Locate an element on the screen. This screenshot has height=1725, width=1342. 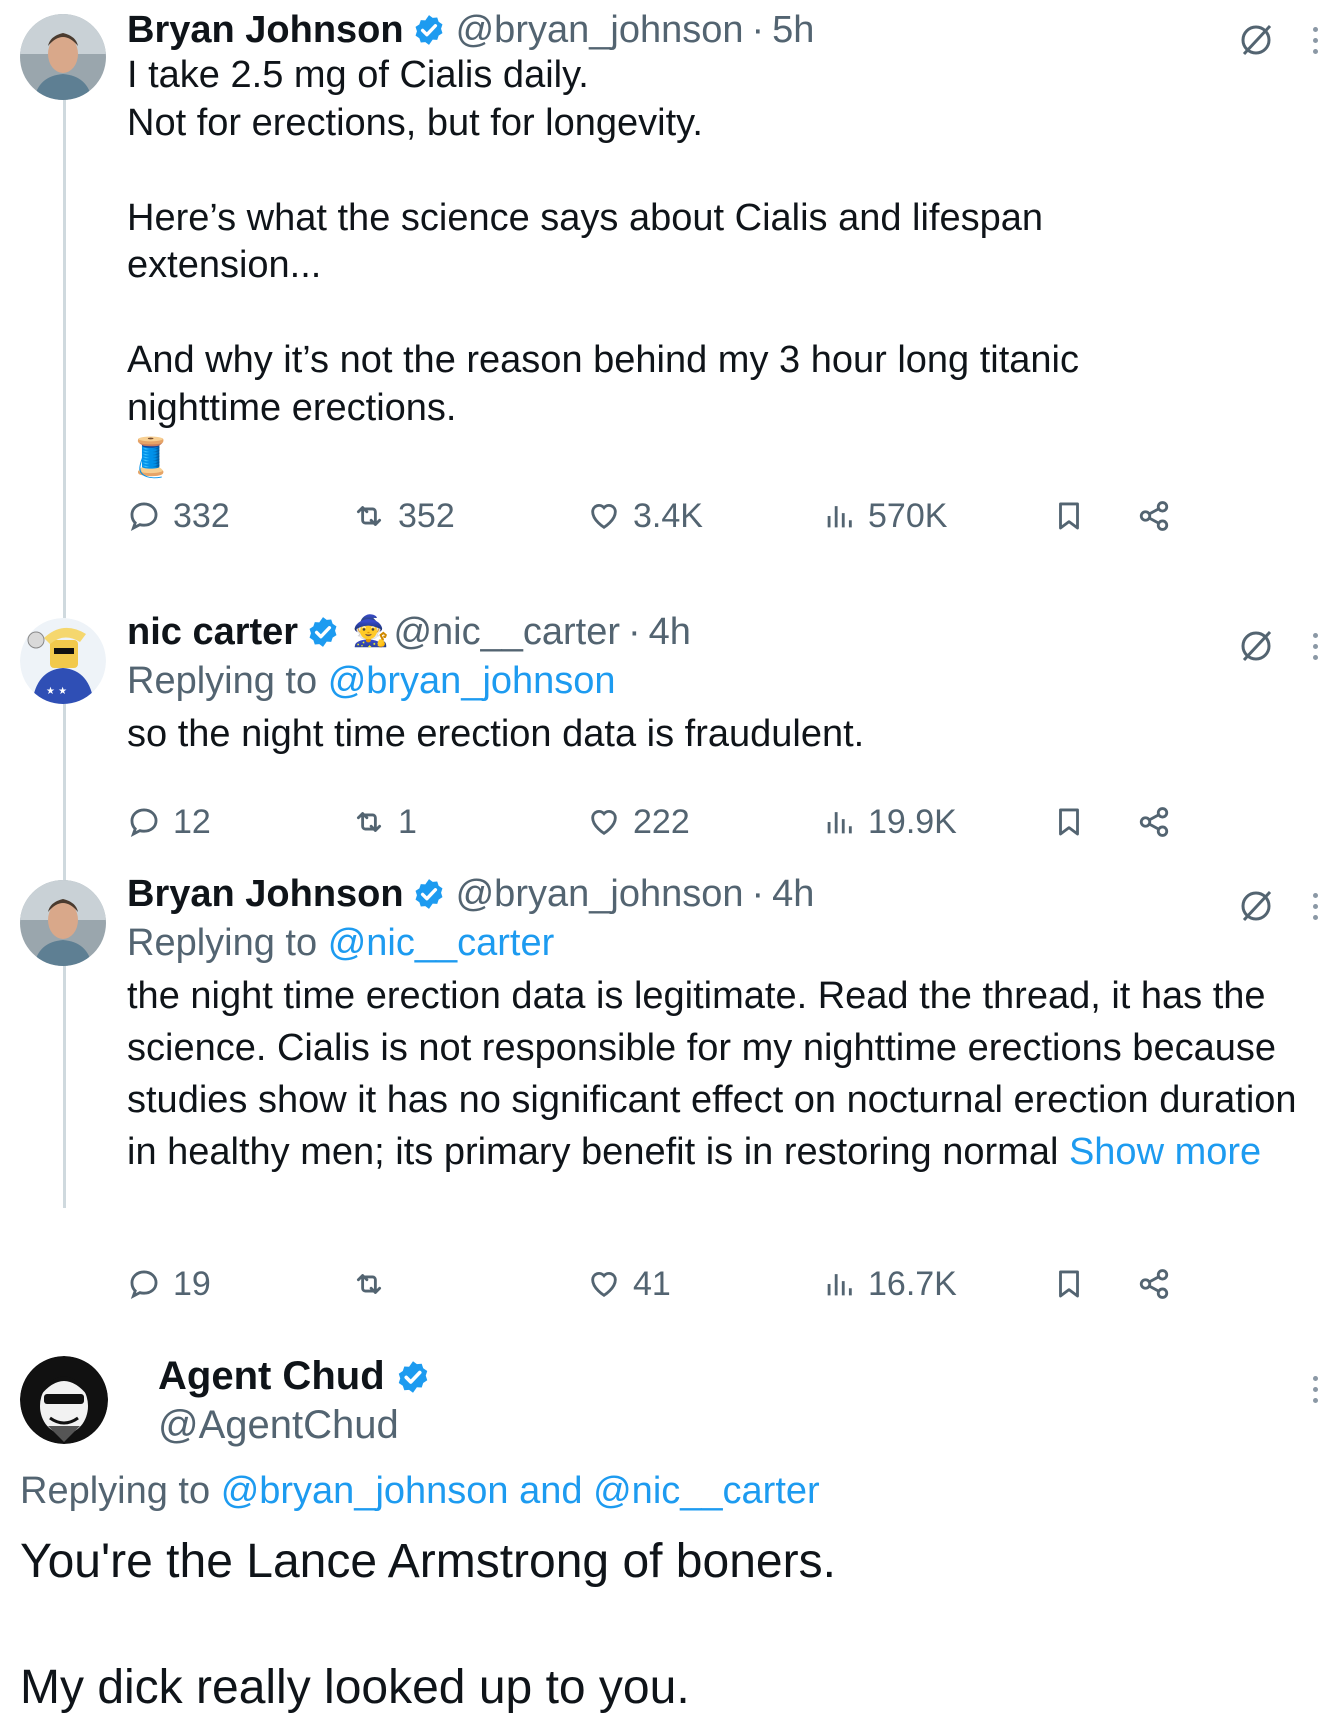
author-handle: @nic__carter is located at coordinates (506, 632).